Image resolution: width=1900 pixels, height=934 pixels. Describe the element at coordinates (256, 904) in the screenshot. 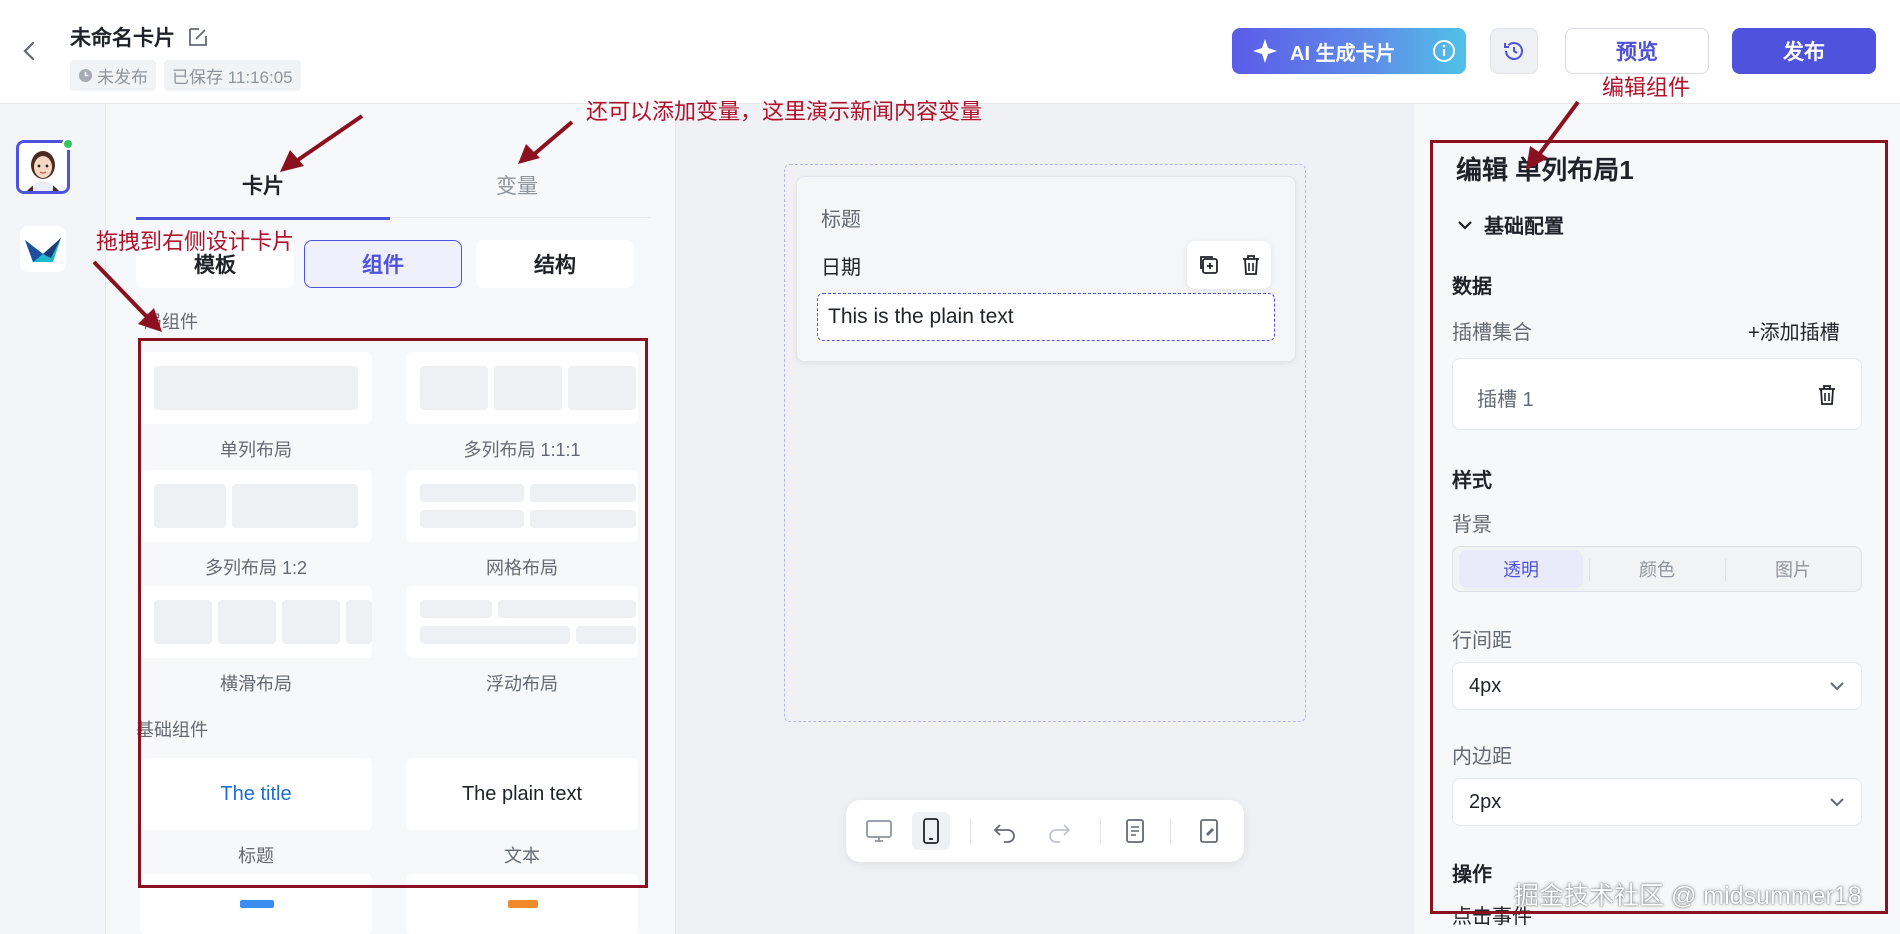

I see `component-peek-image` at that location.